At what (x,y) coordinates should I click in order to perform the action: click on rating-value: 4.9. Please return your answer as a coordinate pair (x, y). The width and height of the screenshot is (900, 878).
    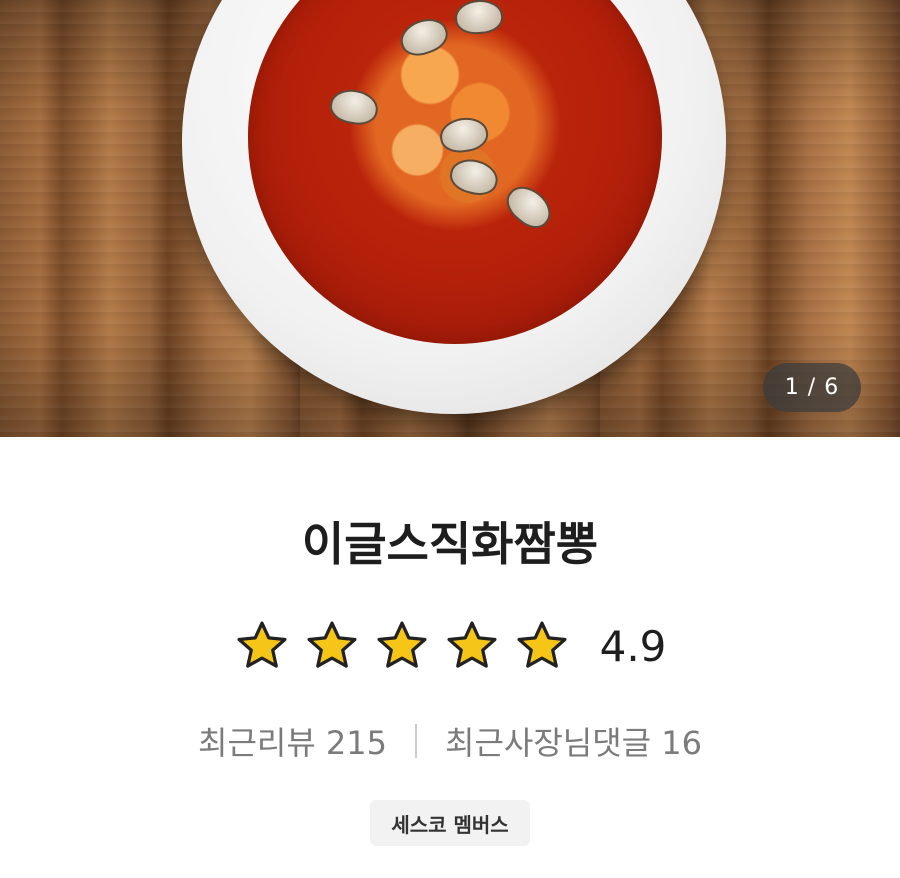
    Looking at the image, I should click on (633, 646).